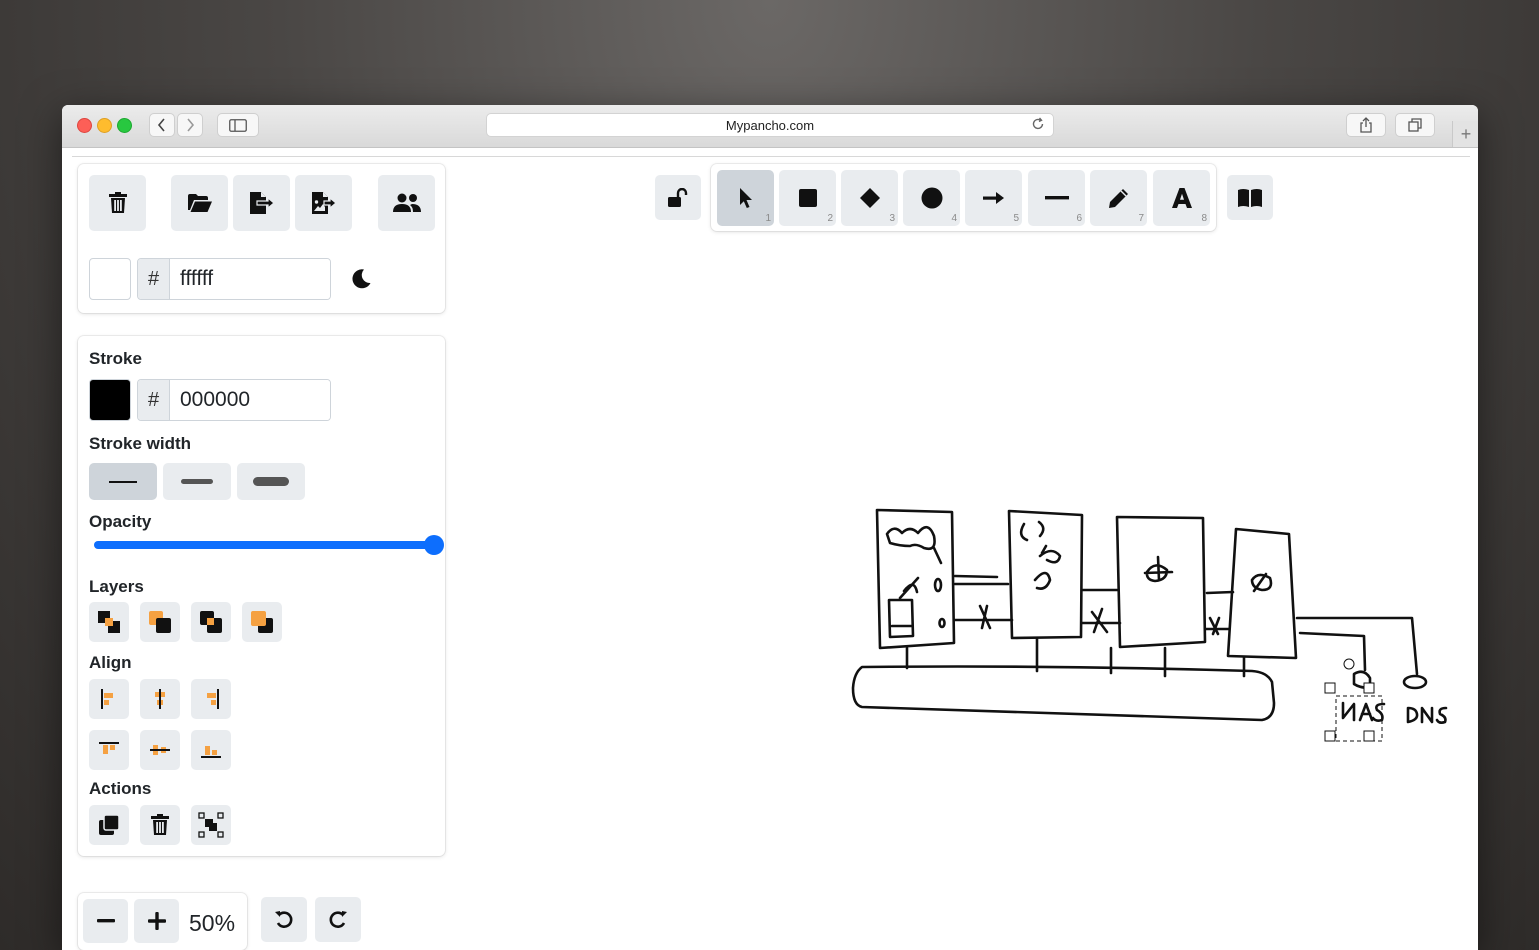  Describe the element at coordinates (1427, 715) in the screenshot. I see `label-dns` at that location.